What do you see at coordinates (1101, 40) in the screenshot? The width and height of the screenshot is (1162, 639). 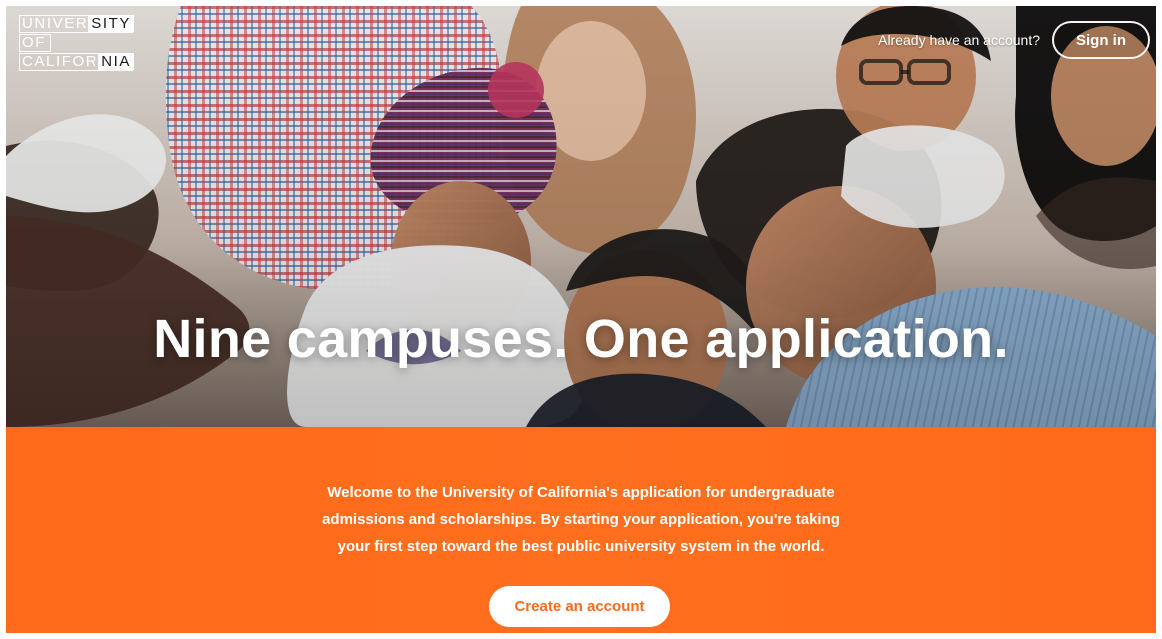 I see `sign-in-button: Sign in` at bounding box center [1101, 40].